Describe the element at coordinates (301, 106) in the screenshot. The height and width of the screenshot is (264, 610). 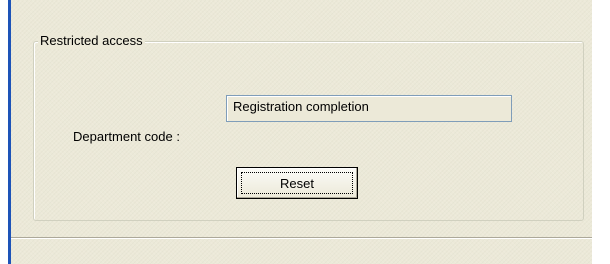
I see `department-code-value: Registration completion` at that location.